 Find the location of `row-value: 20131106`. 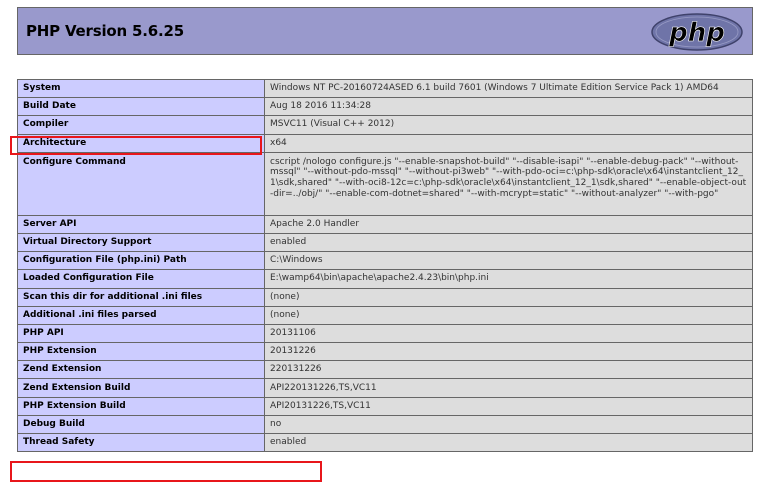

row-value: 20131106 is located at coordinates (508, 333).